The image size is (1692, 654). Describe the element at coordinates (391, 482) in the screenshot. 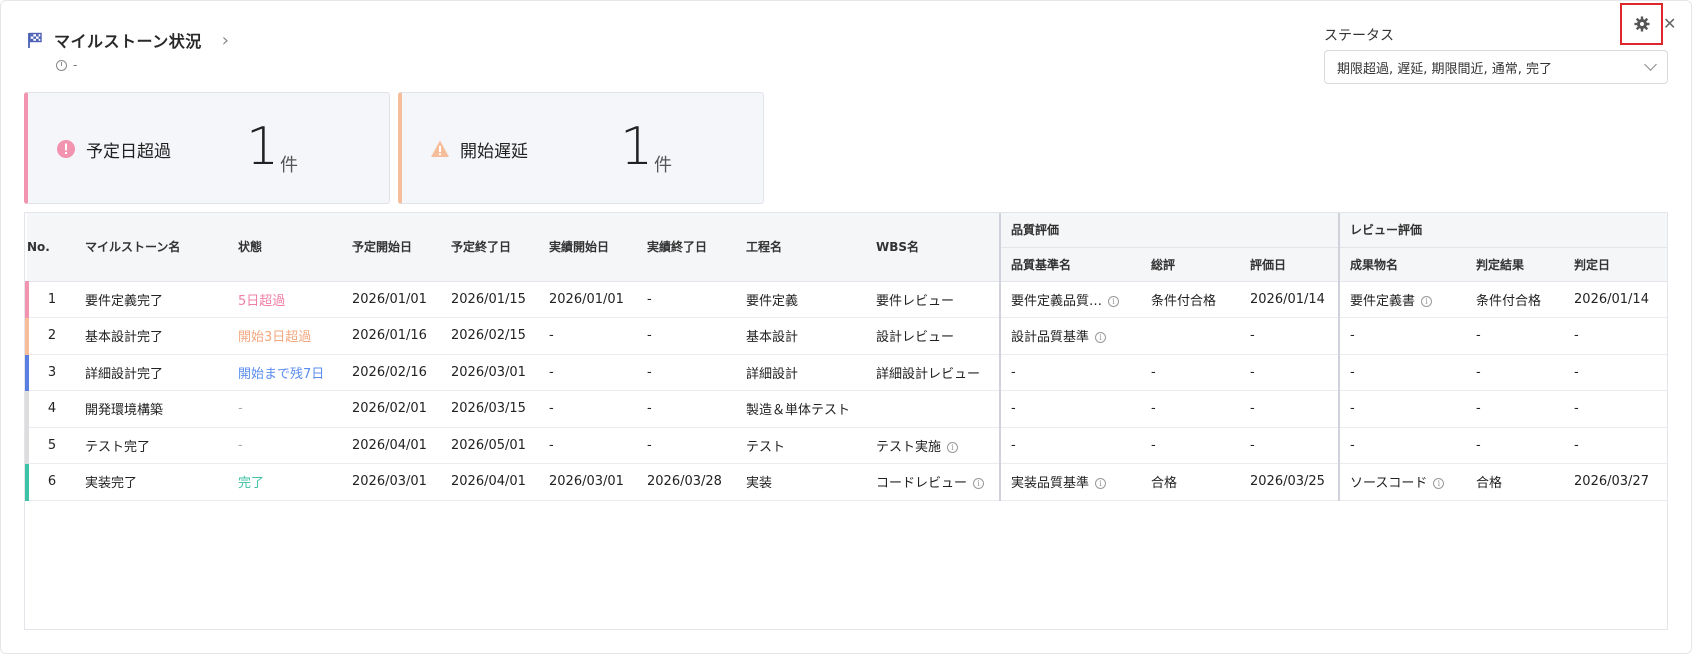

I see `cell-plan-start: 2026/03/01` at that location.